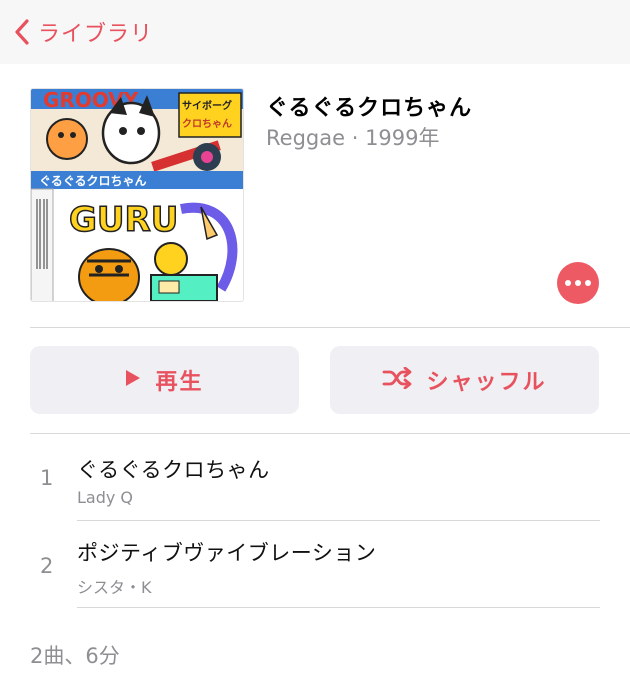 The image size is (630, 680). I want to click on album-year: 1999年, so click(402, 138).